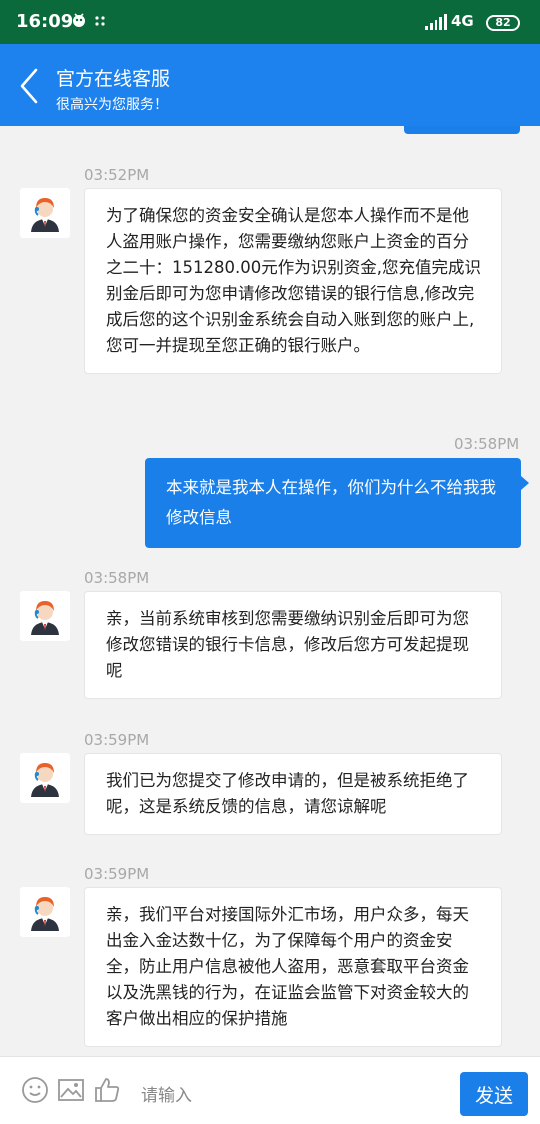  Describe the element at coordinates (166, 1093) in the screenshot. I see `message-input: 请输入` at that location.